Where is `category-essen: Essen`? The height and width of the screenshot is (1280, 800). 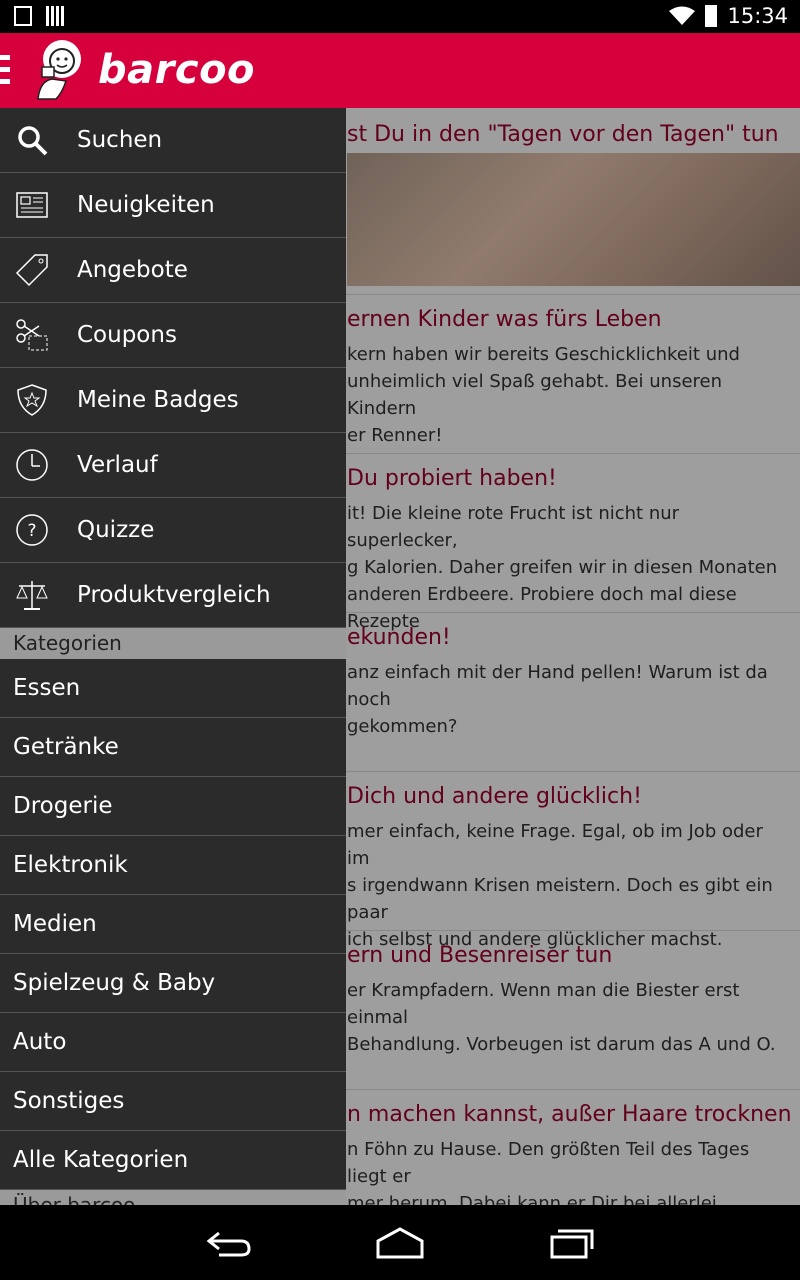 category-essen: Essen is located at coordinates (173, 688).